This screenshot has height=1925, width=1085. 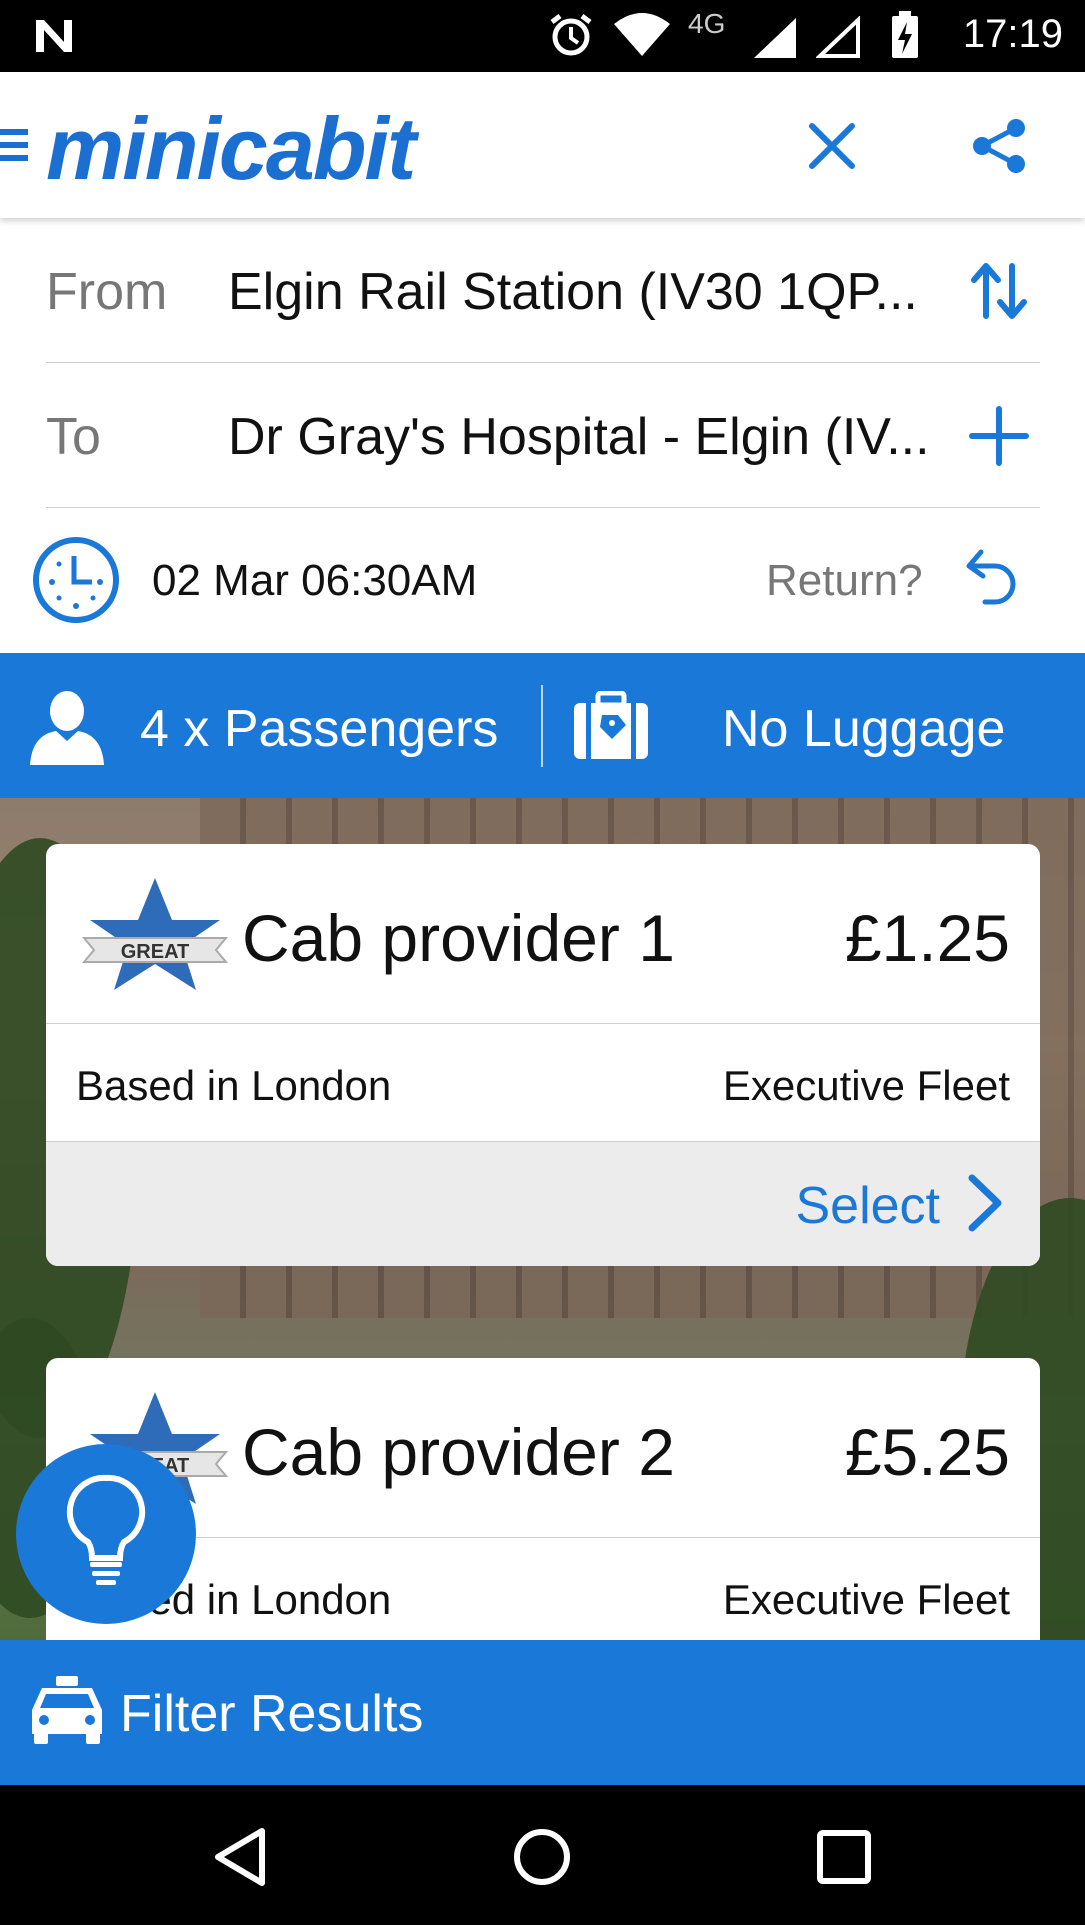 I want to click on signal-strength-icon, so click(x=775, y=38).